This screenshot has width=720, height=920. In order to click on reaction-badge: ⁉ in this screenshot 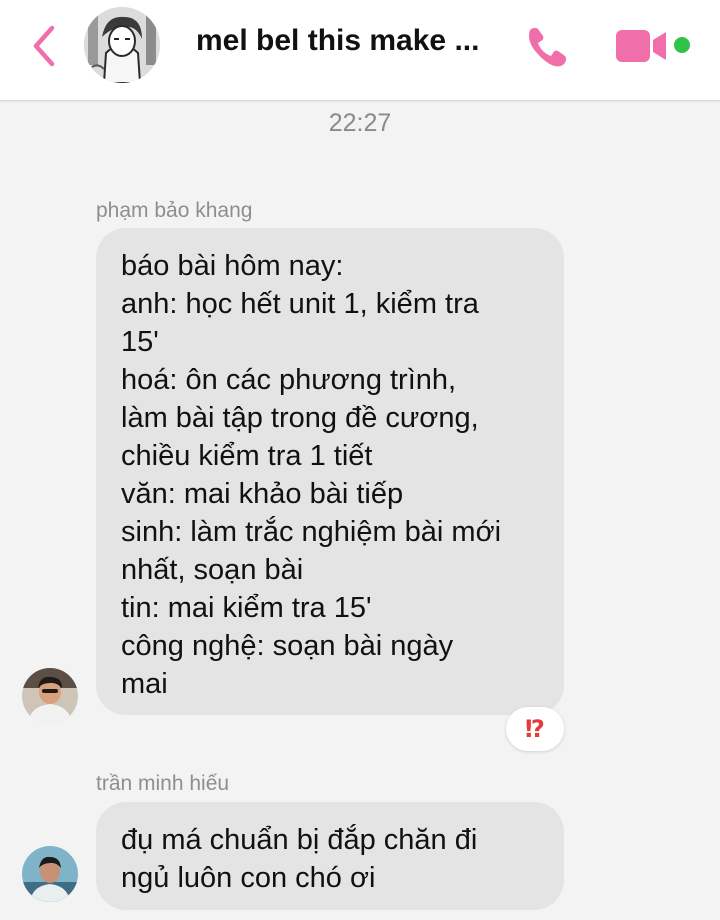, I will do `click(535, 729)`.